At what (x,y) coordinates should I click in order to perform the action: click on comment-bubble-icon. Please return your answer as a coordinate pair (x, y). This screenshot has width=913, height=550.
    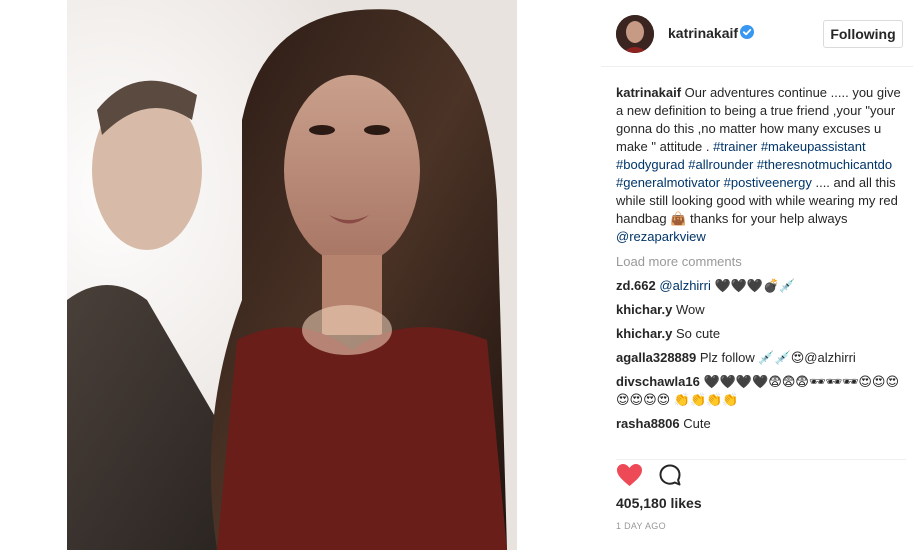
    Looking at the image, I should click on (670, 475).